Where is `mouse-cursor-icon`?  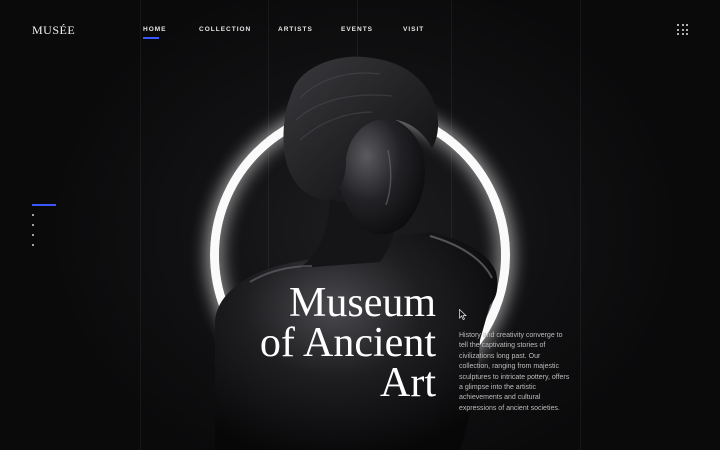 mouse-cursor-icon is located at coordinates (463, 314).